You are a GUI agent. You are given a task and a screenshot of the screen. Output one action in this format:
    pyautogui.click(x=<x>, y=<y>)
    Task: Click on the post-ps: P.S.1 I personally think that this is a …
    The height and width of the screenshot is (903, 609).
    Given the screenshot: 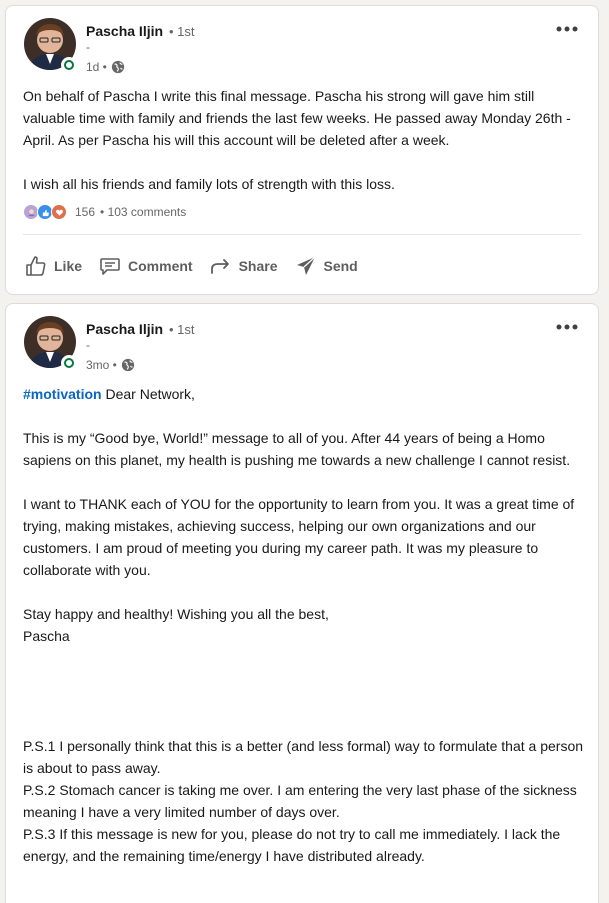 What is the action you would take?
    pyautogui.click(x=303, y=757)
    